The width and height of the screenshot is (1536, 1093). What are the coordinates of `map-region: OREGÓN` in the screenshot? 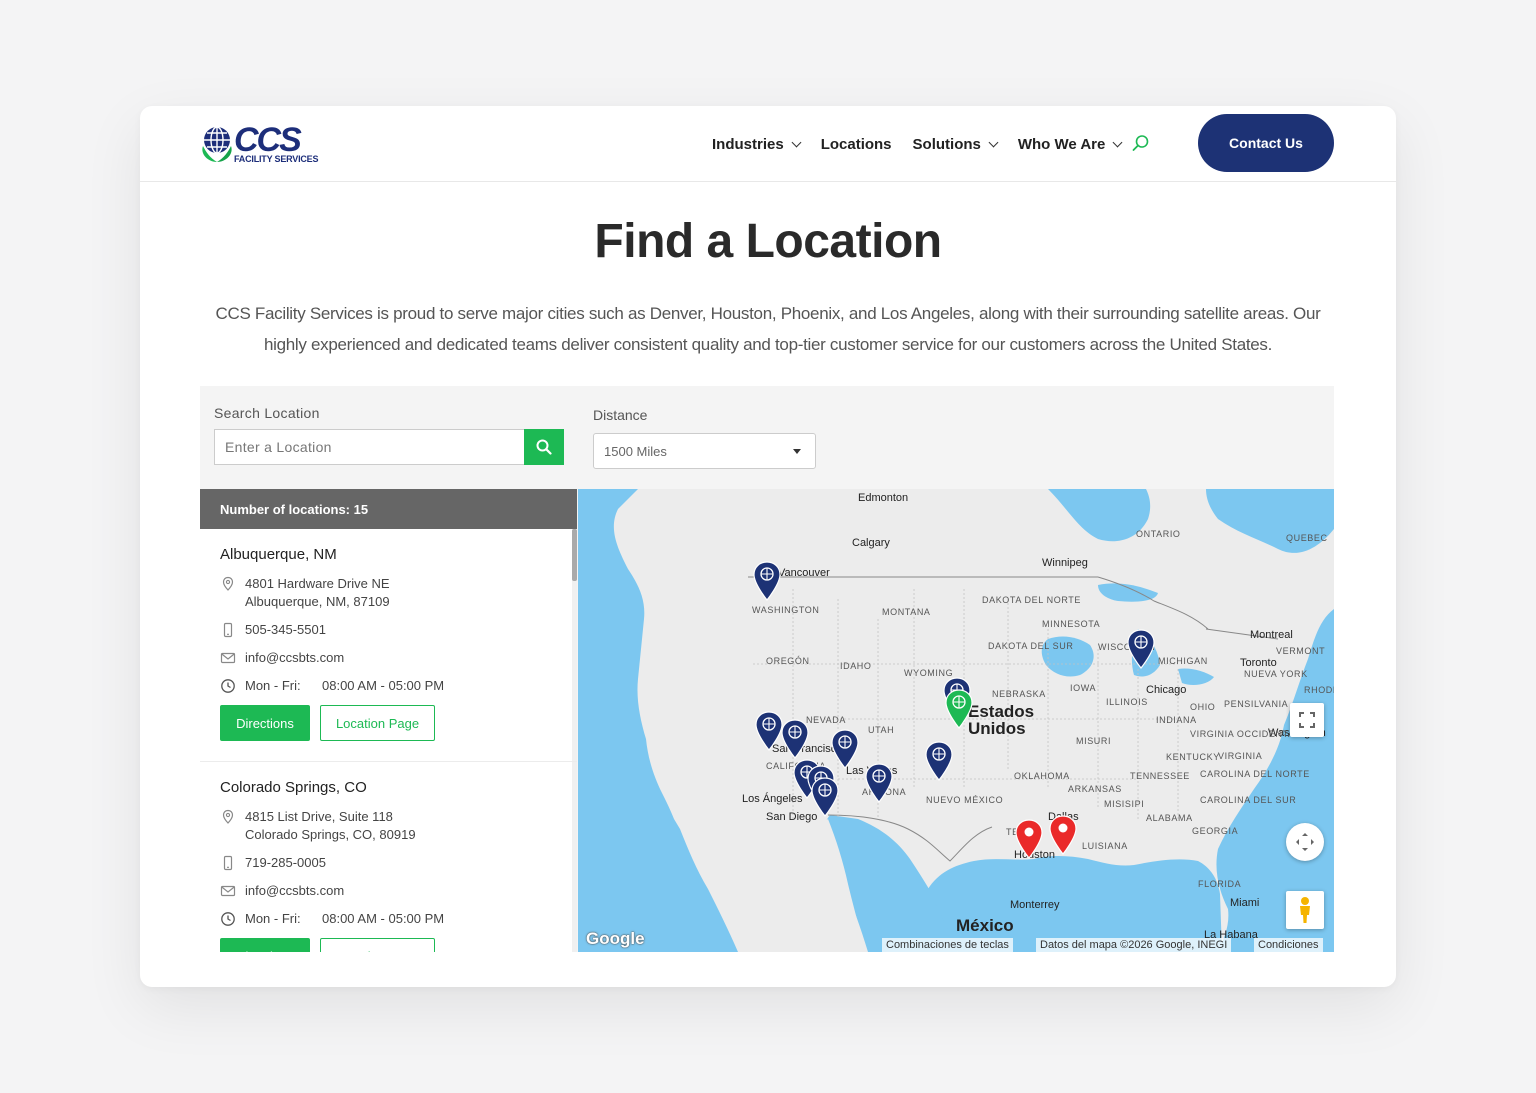 It's located at (788, 661).